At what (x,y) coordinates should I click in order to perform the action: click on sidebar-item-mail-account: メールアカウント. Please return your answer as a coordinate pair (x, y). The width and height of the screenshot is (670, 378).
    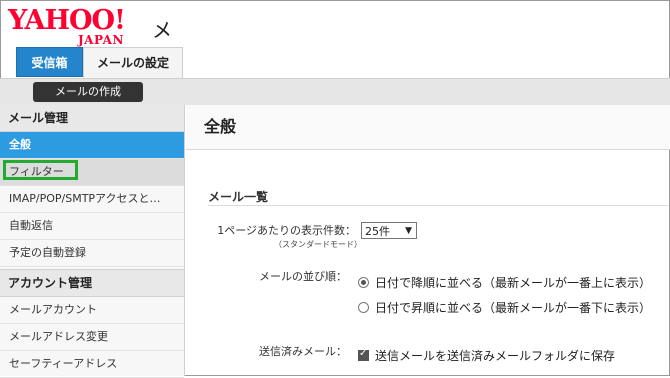
    Looking at the image, I should click on (92, 310).